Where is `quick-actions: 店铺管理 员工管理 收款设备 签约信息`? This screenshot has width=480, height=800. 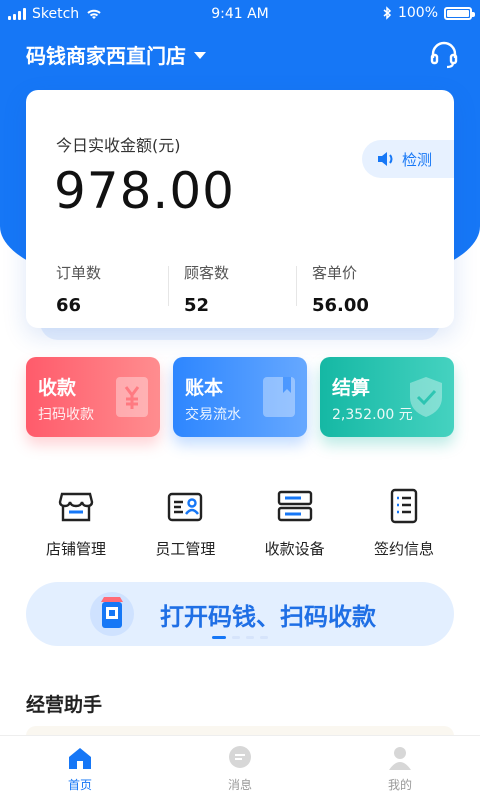
quick-actions: 店铺管理 员工管理 收款设备 签约信息 is located at coordinates (240, 522).